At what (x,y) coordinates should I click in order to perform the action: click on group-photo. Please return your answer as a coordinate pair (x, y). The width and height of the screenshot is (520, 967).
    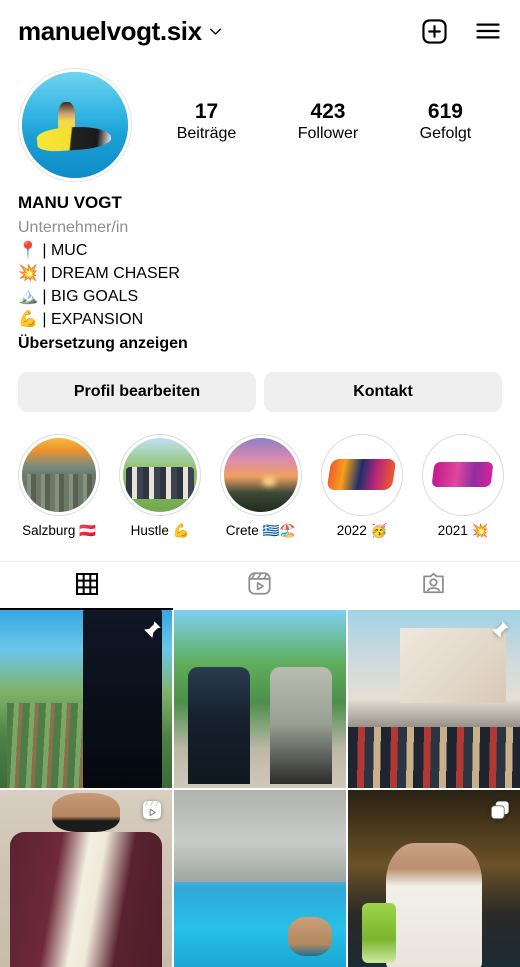
    Looking at the image, I should click on (160, 475).